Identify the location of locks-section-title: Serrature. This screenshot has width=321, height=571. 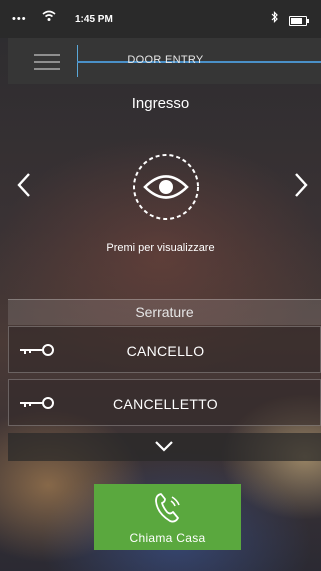
(164, 312).